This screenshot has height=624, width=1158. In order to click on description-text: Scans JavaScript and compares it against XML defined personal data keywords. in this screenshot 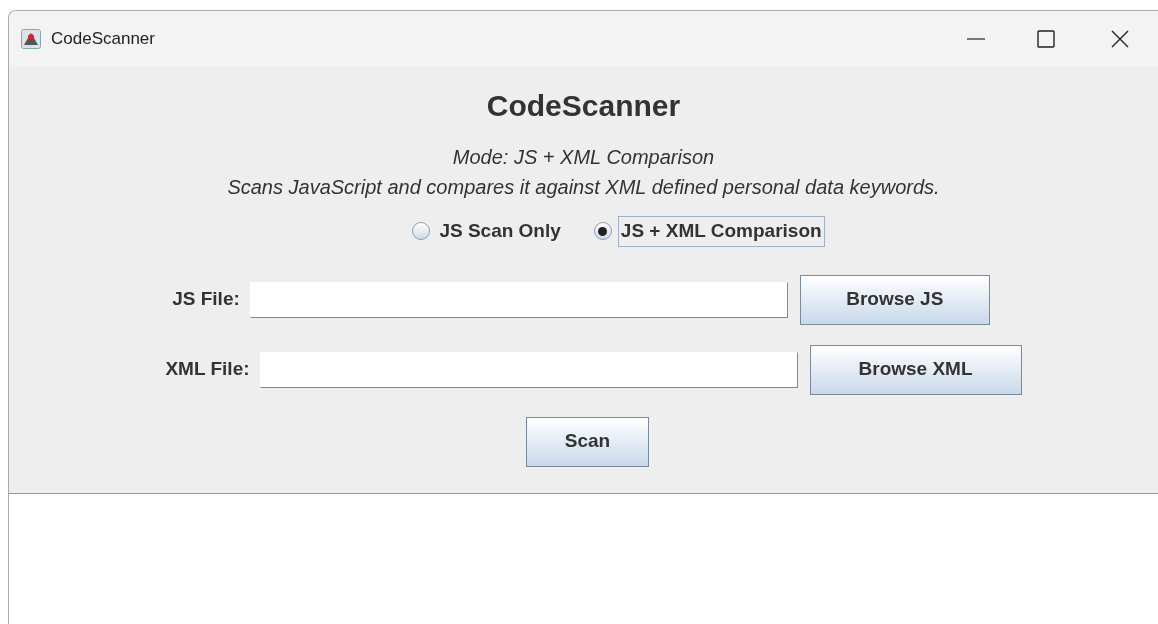, I will do `click(583, 187)`.